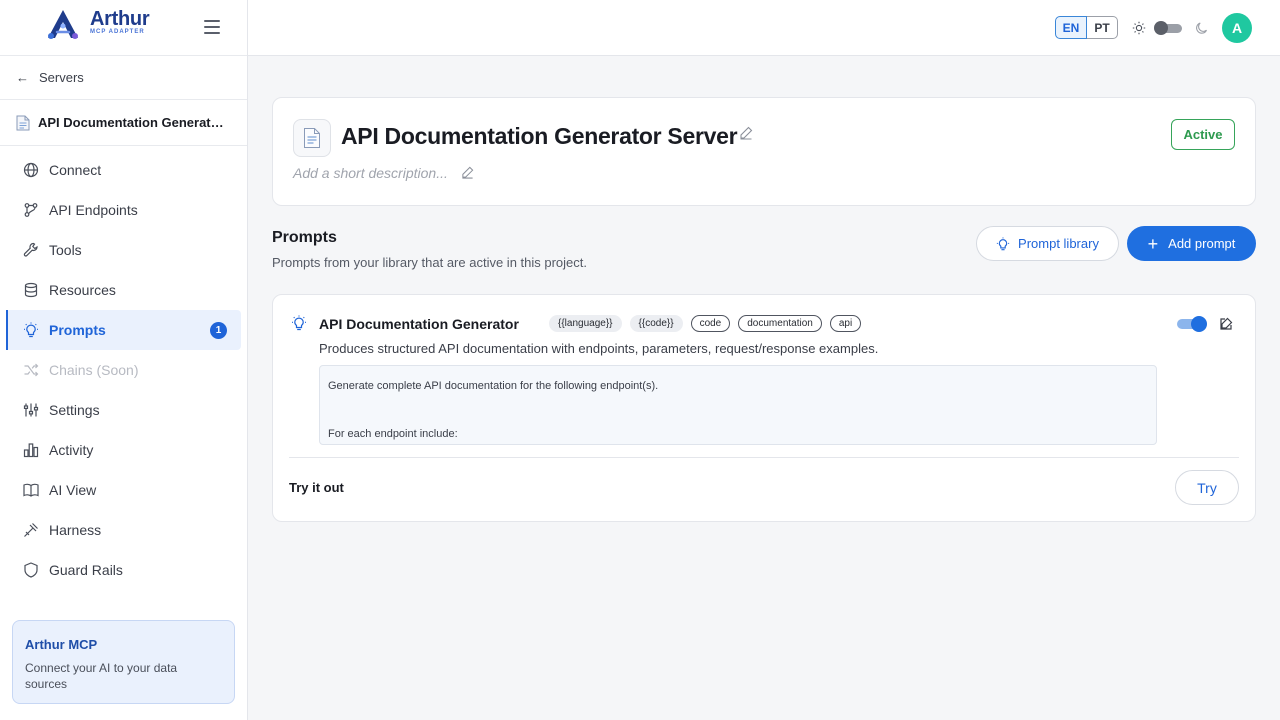 This screenshot has width=1280, height=720. Describe the element at coordinates (780, 323) in the screenshot. I see `keyword-tag: documentation` at that location.